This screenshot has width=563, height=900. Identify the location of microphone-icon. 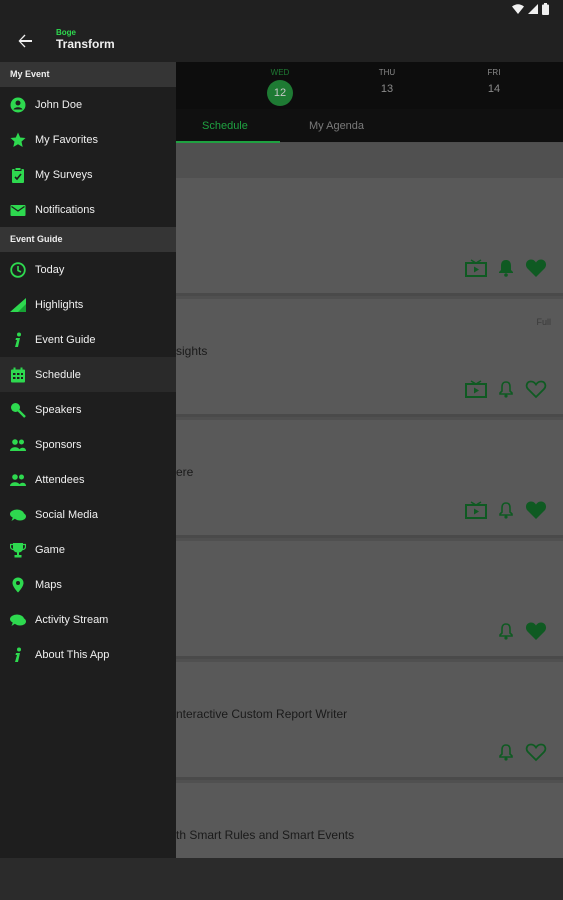
(18, 410).